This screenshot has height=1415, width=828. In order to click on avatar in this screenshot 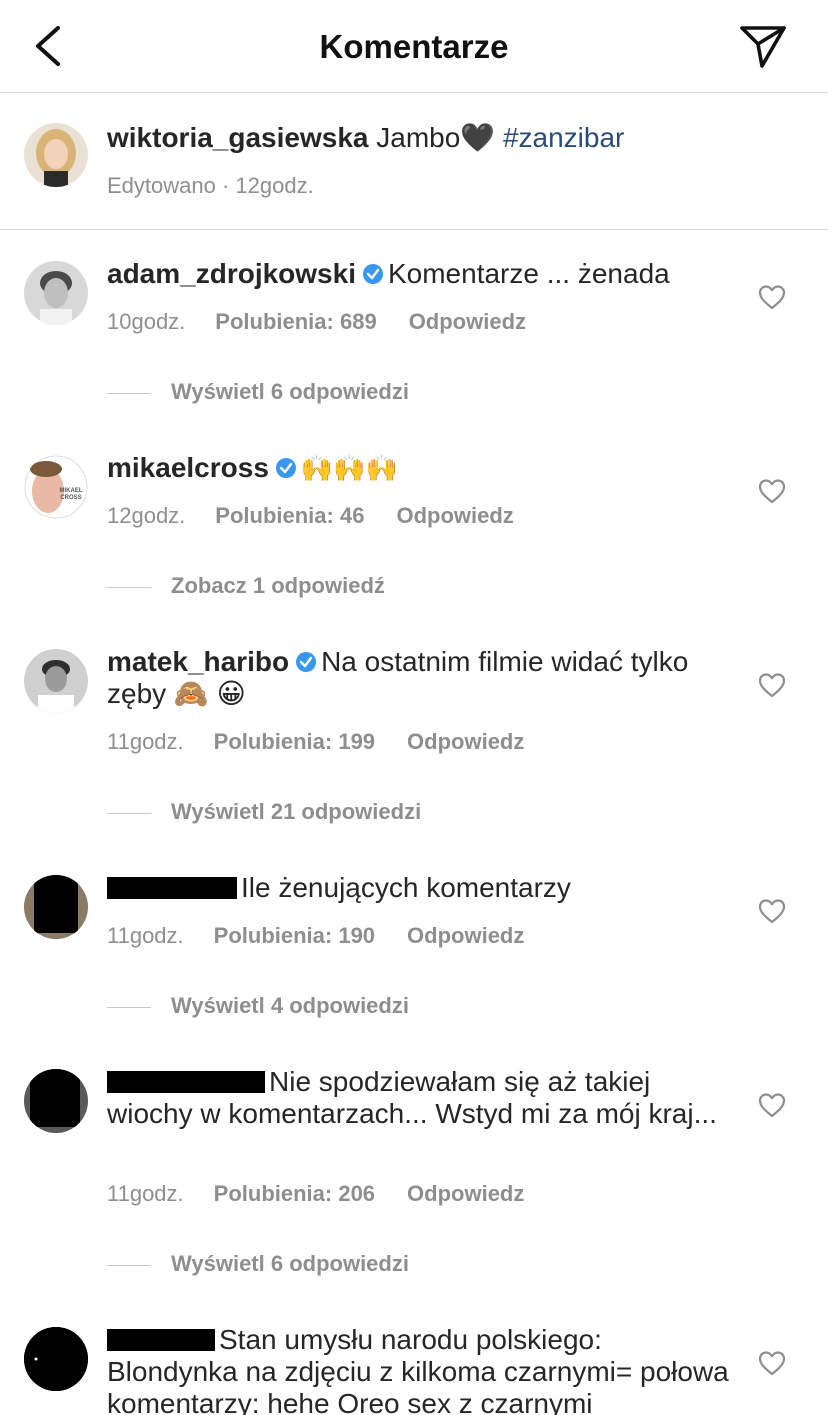, I will do `click(56, 1359)`.